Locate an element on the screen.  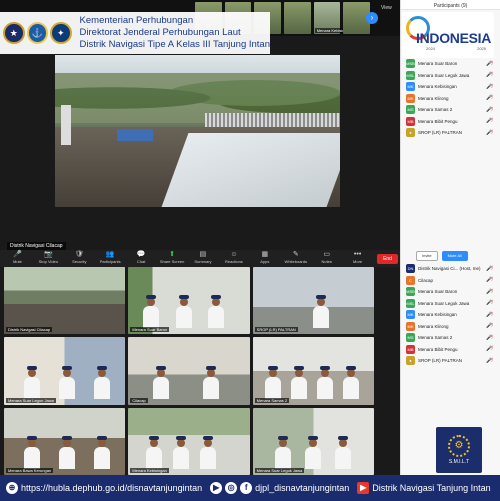
video-tile: SROP (LR) PALTRAN is located at coordinates (313, 301).